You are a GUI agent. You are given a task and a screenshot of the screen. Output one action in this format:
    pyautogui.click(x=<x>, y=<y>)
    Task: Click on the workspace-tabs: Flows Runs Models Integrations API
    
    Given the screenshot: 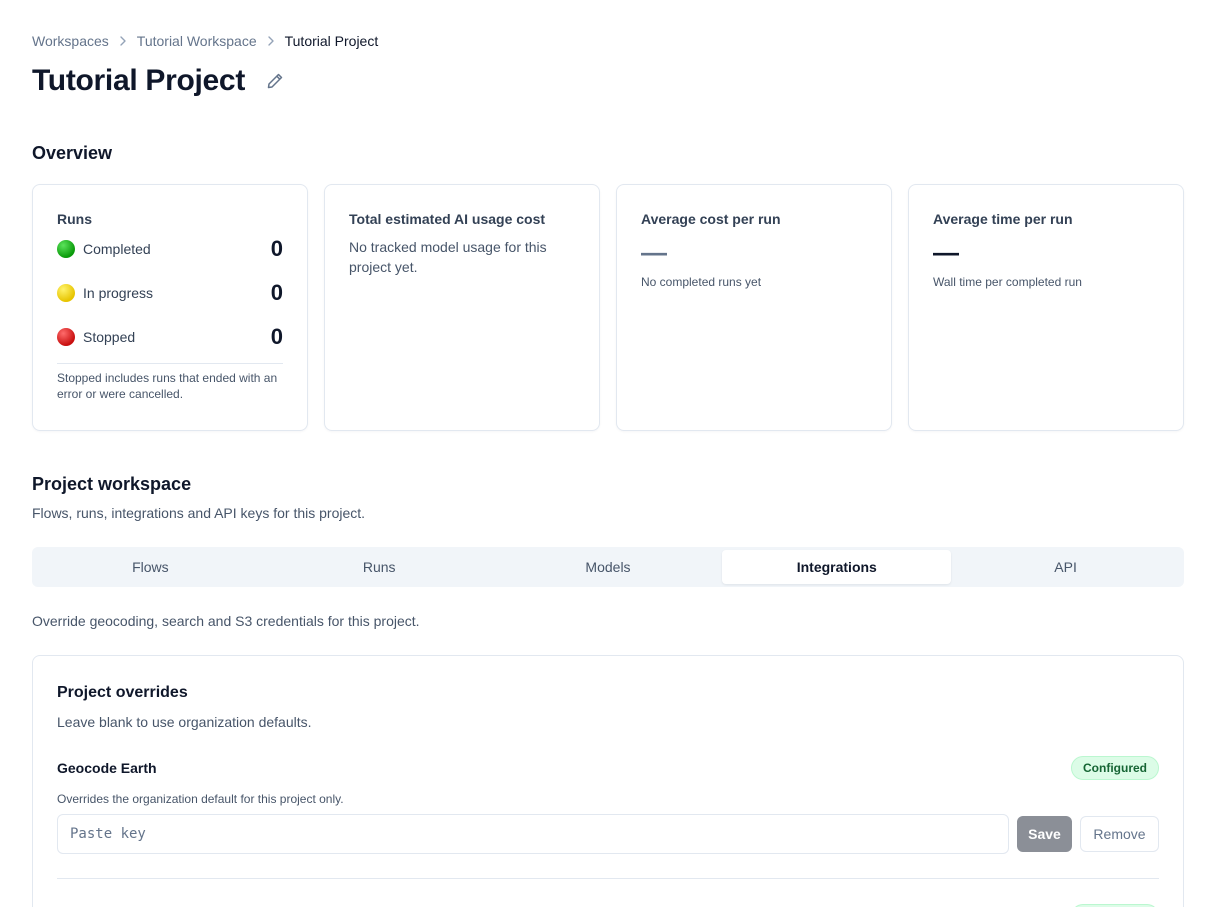 What is the action you would take?
    pyautogui.click(x=608, y=567)
    